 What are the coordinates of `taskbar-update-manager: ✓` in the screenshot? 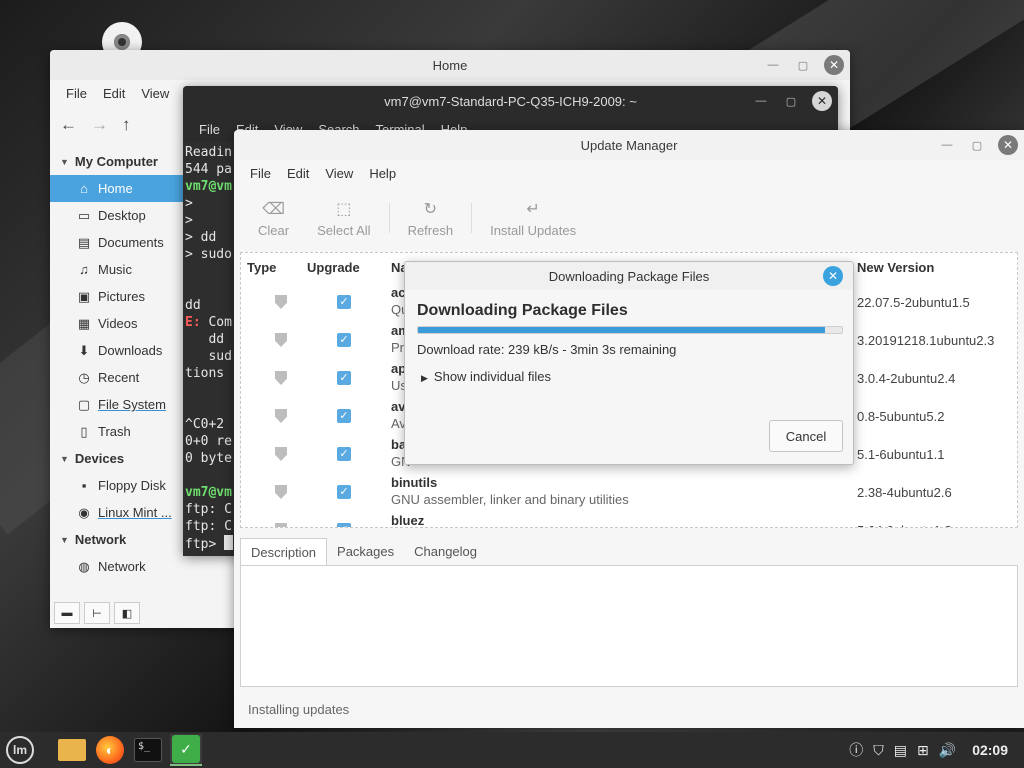 It's located at (186, 750).